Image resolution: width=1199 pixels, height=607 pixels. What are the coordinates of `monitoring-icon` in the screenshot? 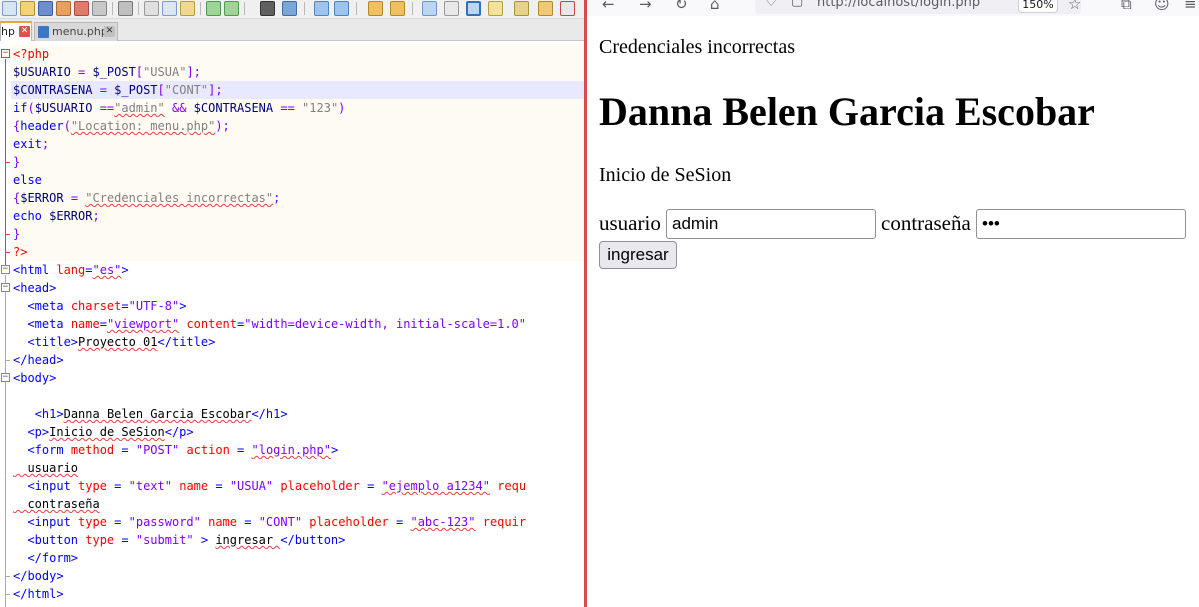 It's located at (567, 8).